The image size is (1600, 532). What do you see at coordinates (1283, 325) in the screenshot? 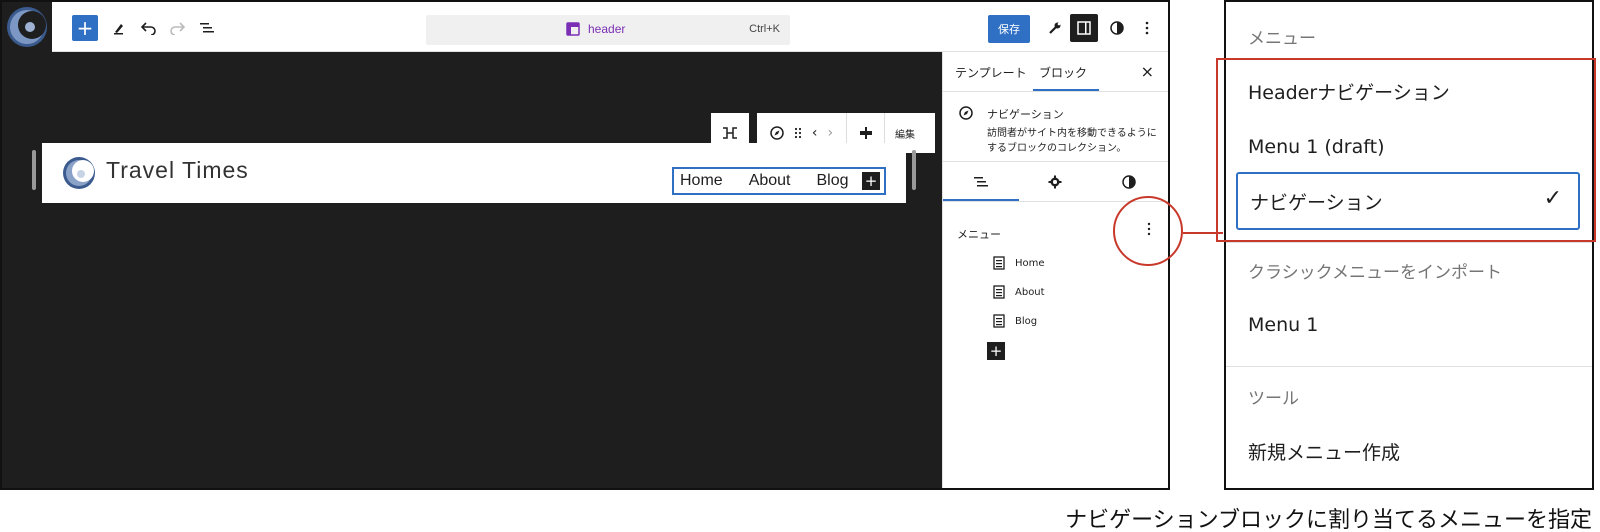
I see `import-option-menu-1: Menu 1` at bounding box center [1283, 325].